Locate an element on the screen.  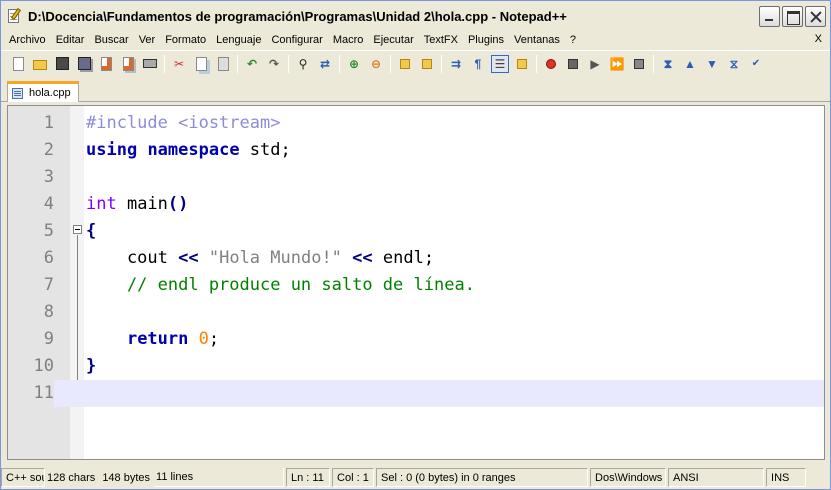
code-line: 6 cout << "Hola Mundo!" << endl; is located at coordinates (416, 258).